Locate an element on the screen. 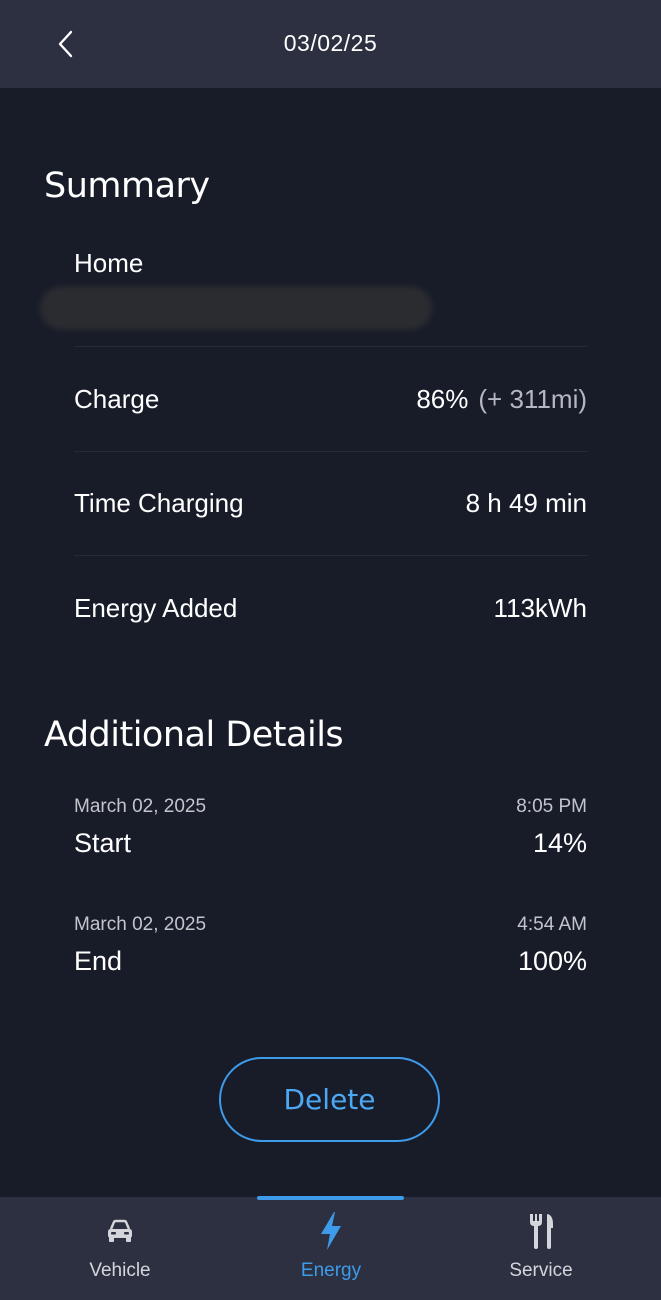 This screenshot has height=1300, width=661. start-time: 8:05 PM is located at coordinates (551, 806).